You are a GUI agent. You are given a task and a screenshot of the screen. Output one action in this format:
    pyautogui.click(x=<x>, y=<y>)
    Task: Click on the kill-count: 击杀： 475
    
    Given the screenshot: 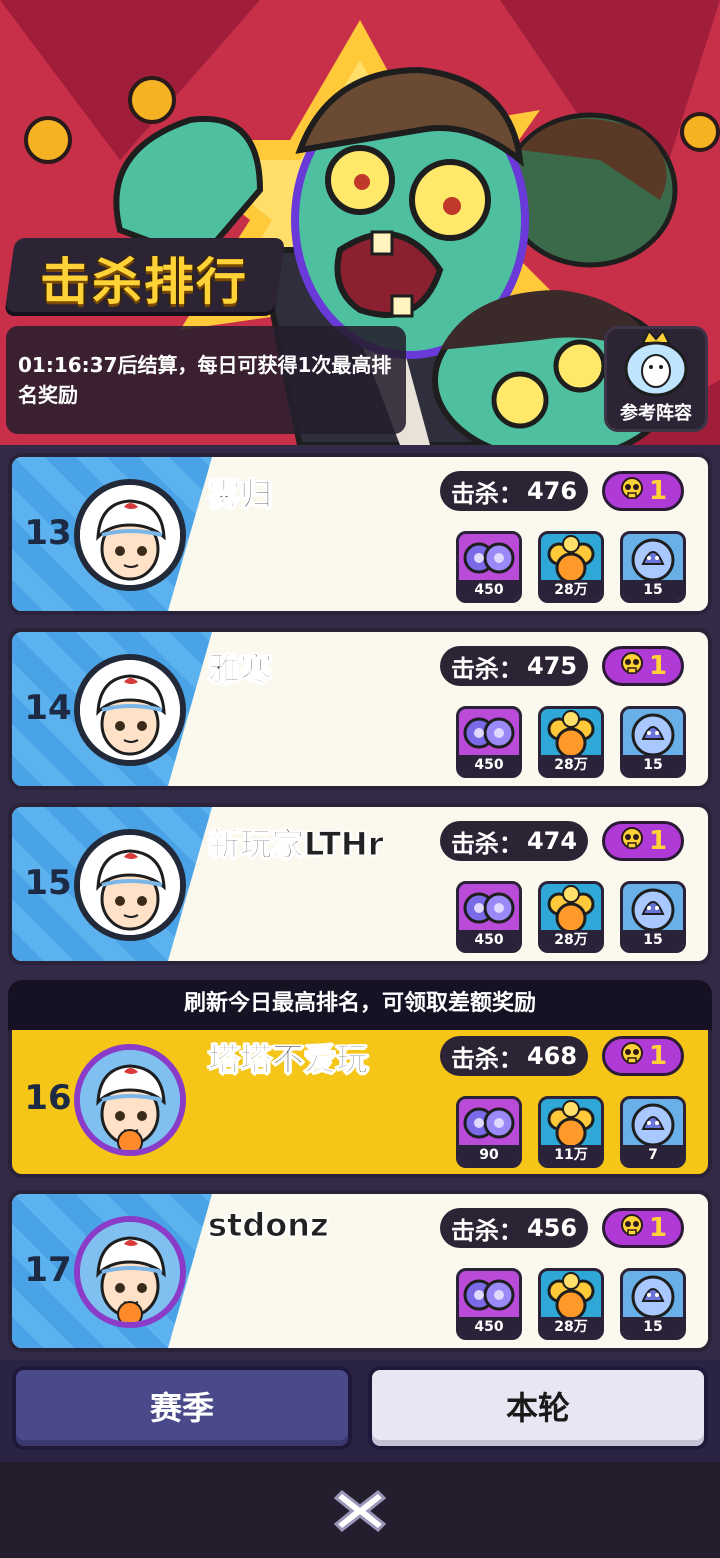 What is the action you would take?
    pyautogui.click(x=514, y=666)
    